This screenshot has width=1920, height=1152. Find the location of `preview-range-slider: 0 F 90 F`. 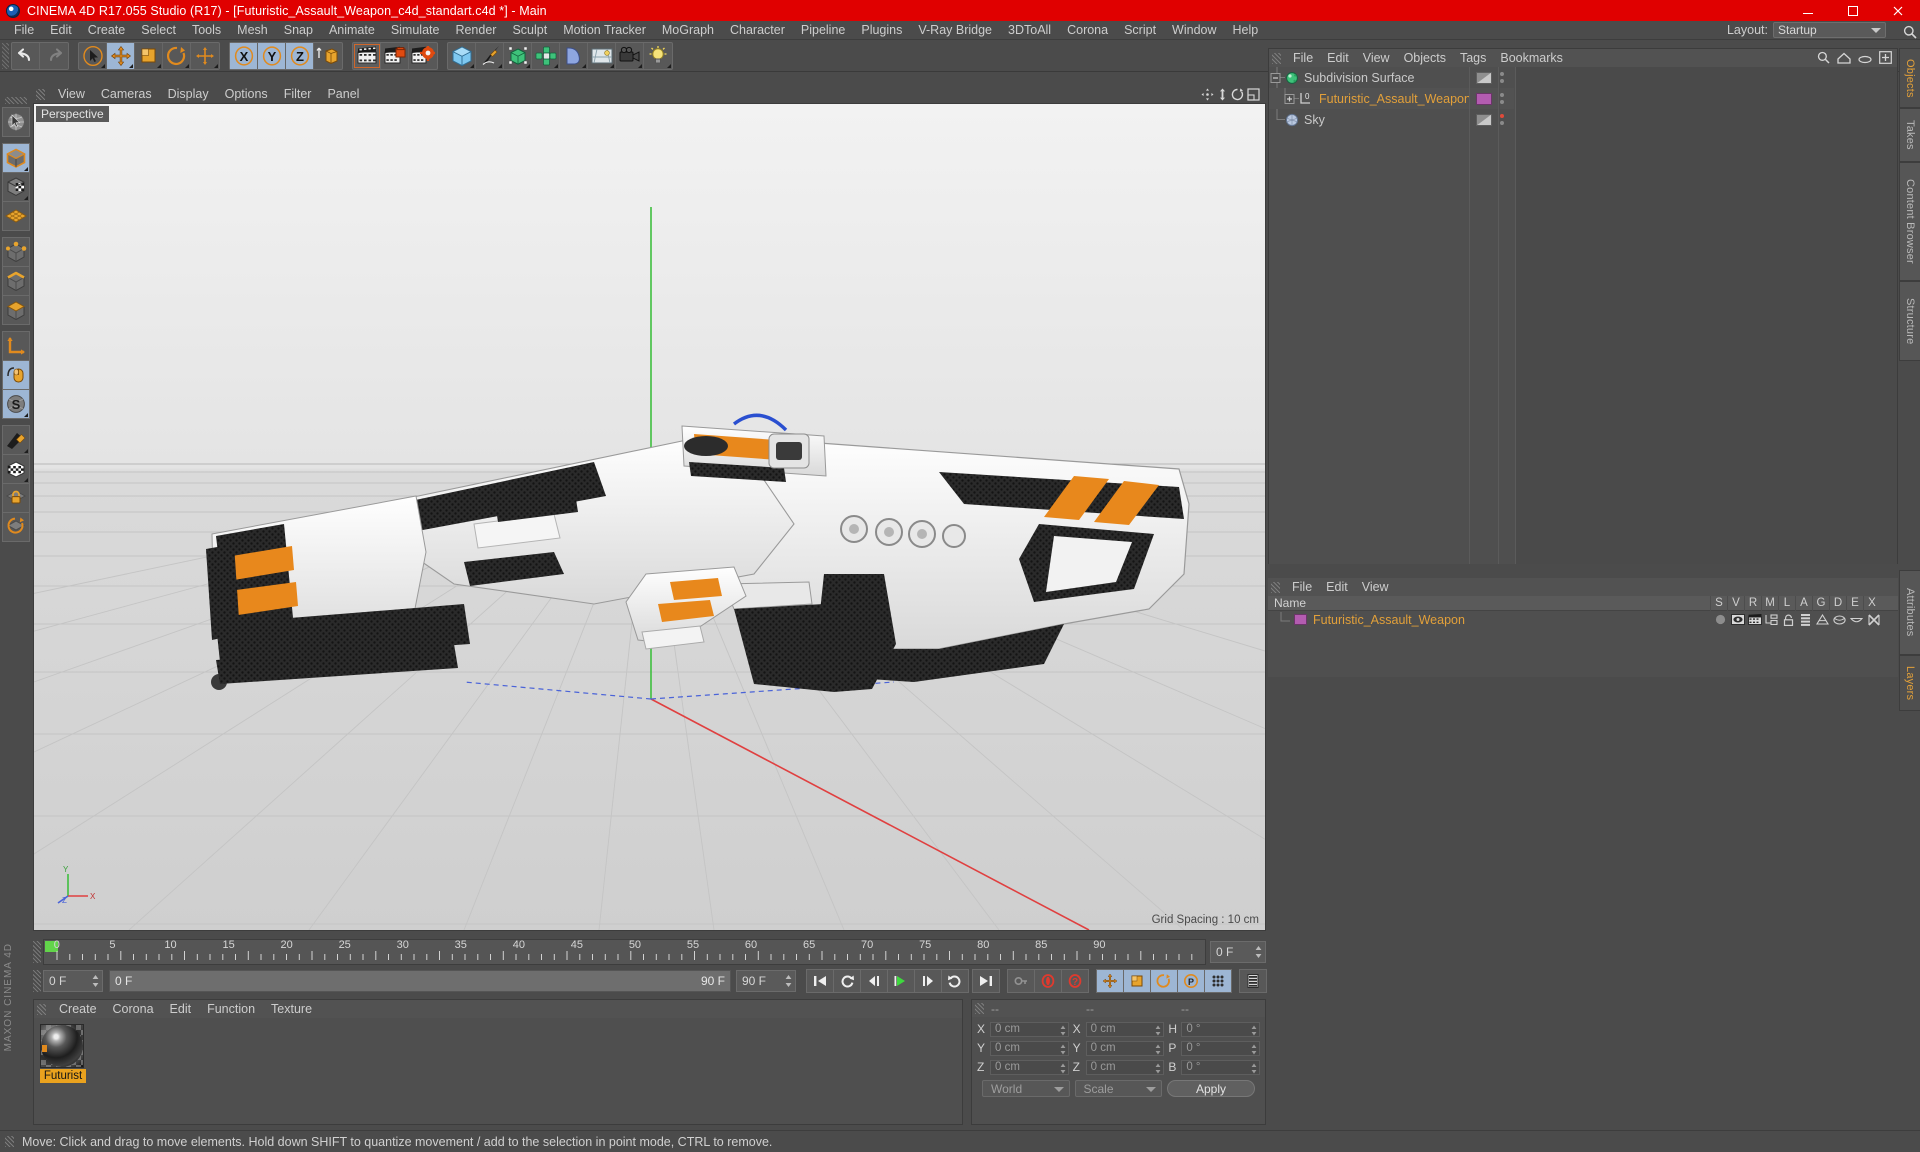

preview-range-slider: 0 F 90 F is located at coordinates (420, 981).